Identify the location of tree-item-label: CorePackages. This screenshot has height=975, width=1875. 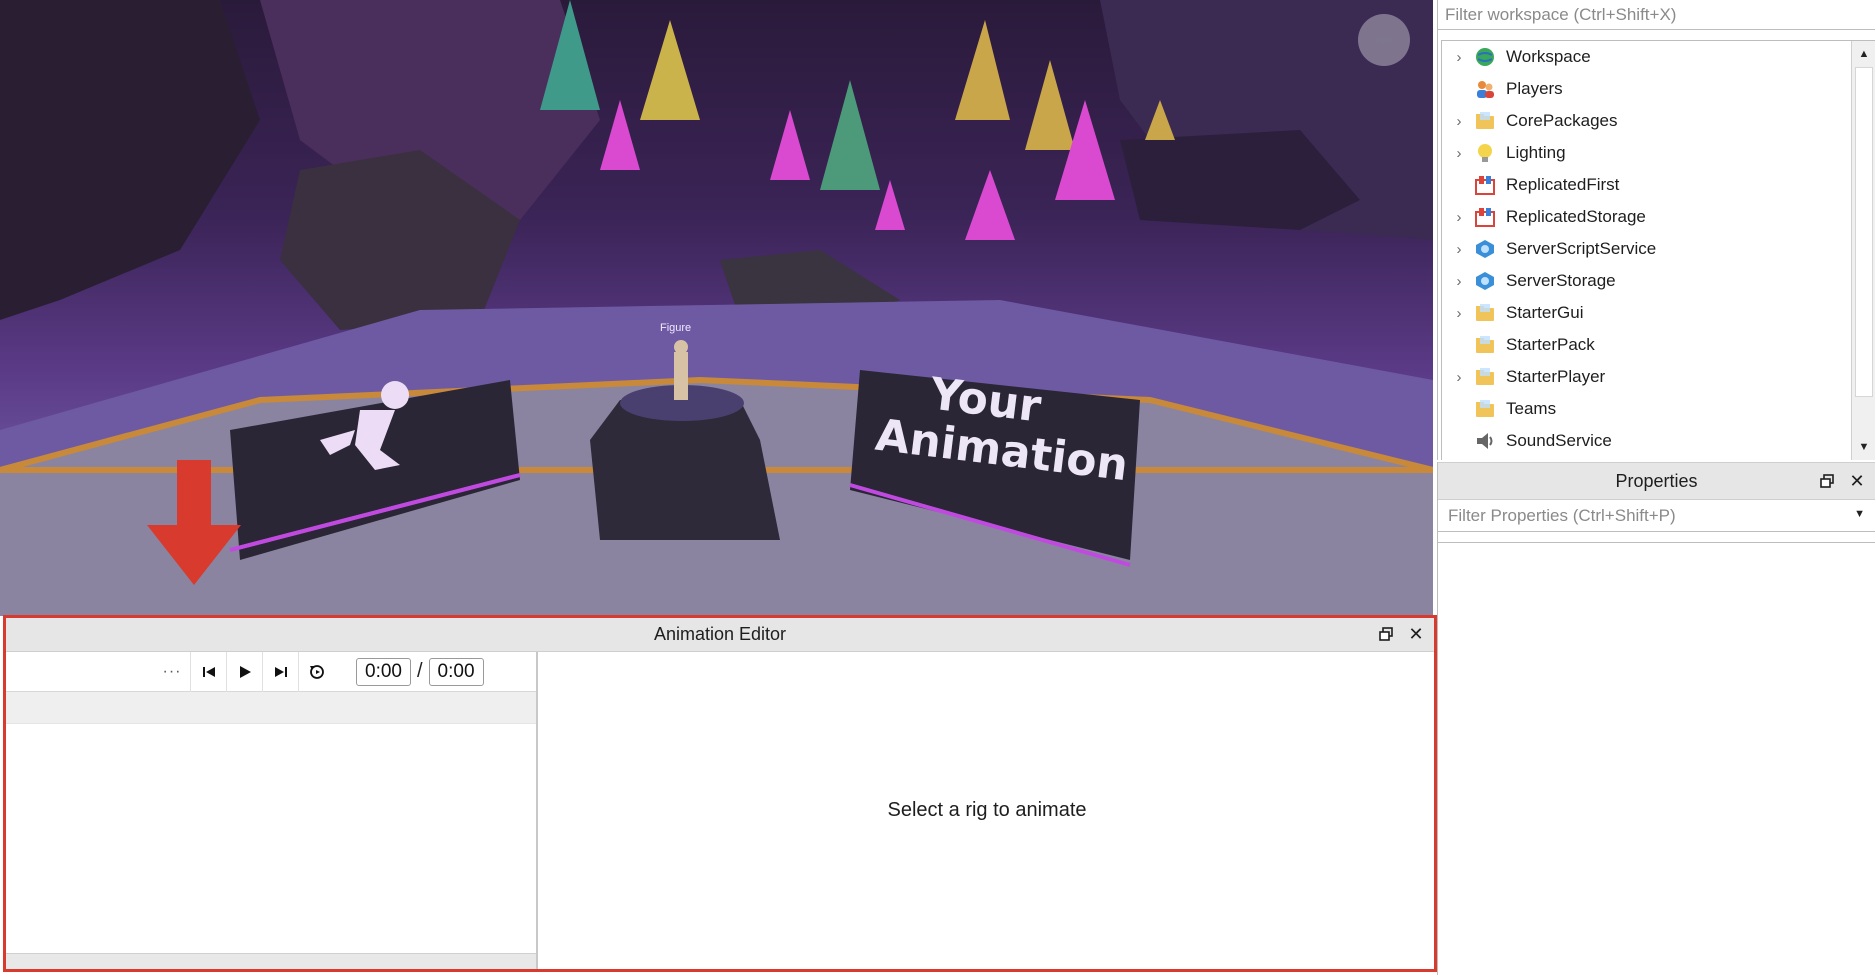
(1562, 120).